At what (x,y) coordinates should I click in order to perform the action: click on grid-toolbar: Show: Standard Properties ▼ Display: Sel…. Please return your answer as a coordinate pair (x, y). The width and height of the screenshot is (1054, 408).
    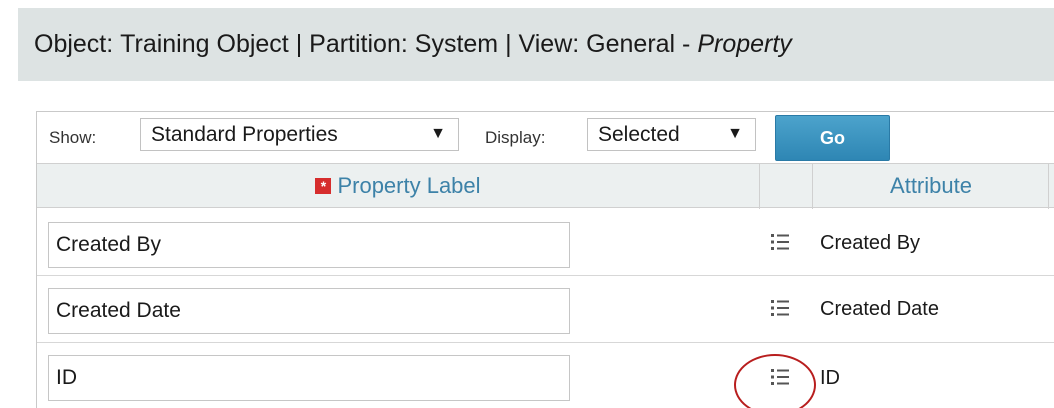
    Looking at the image, I should click on (545, 137).